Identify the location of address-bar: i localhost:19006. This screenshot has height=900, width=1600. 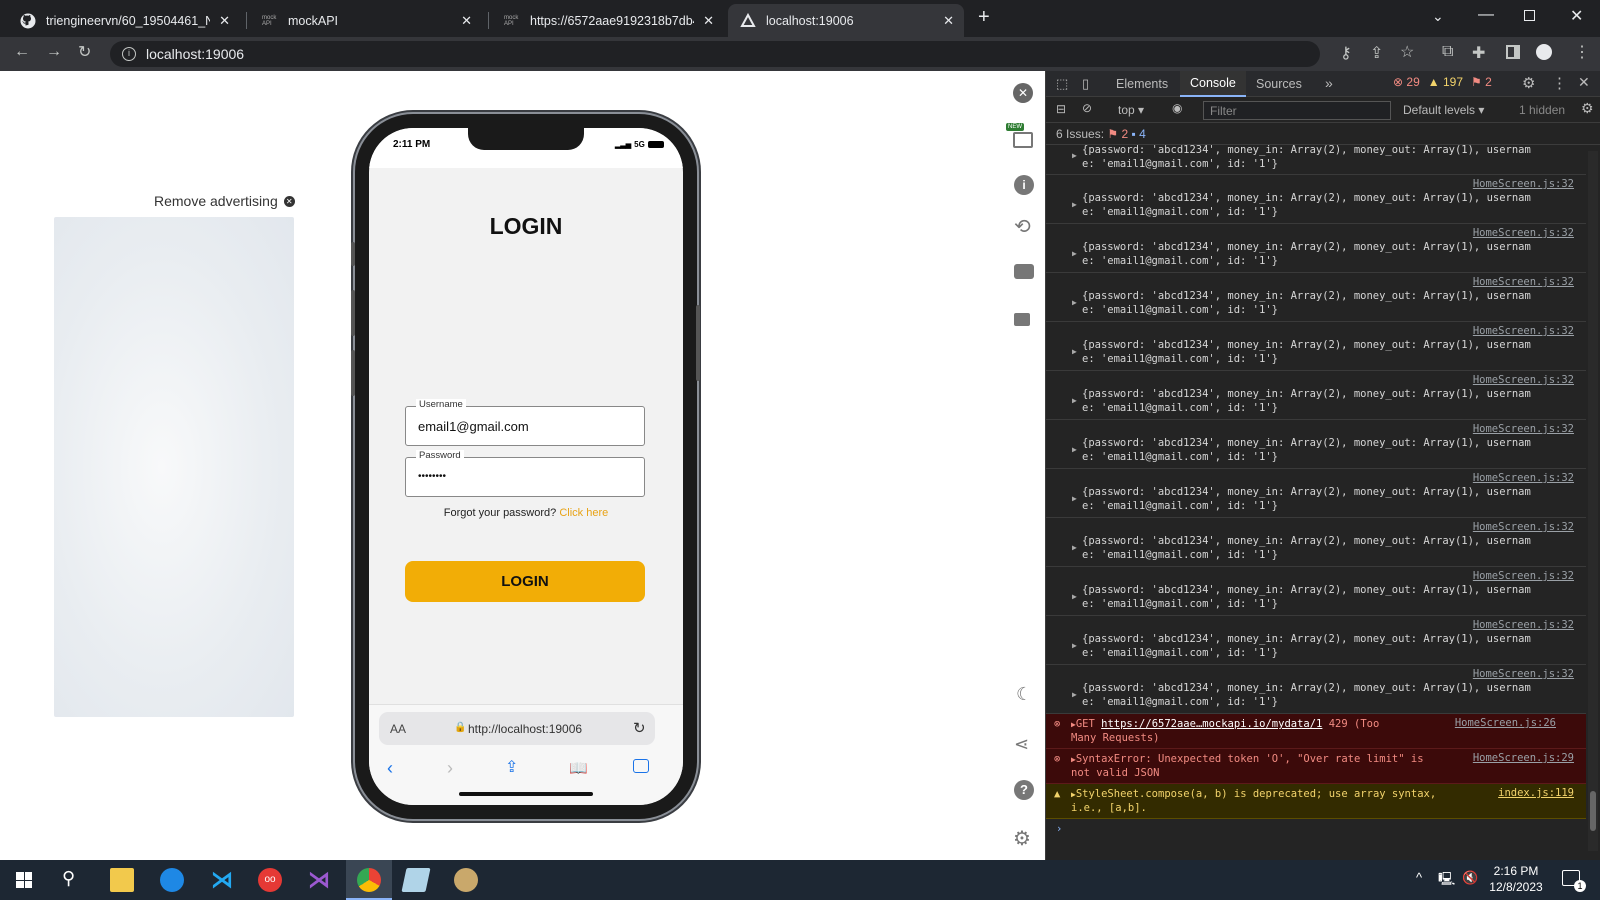
(715, 54).